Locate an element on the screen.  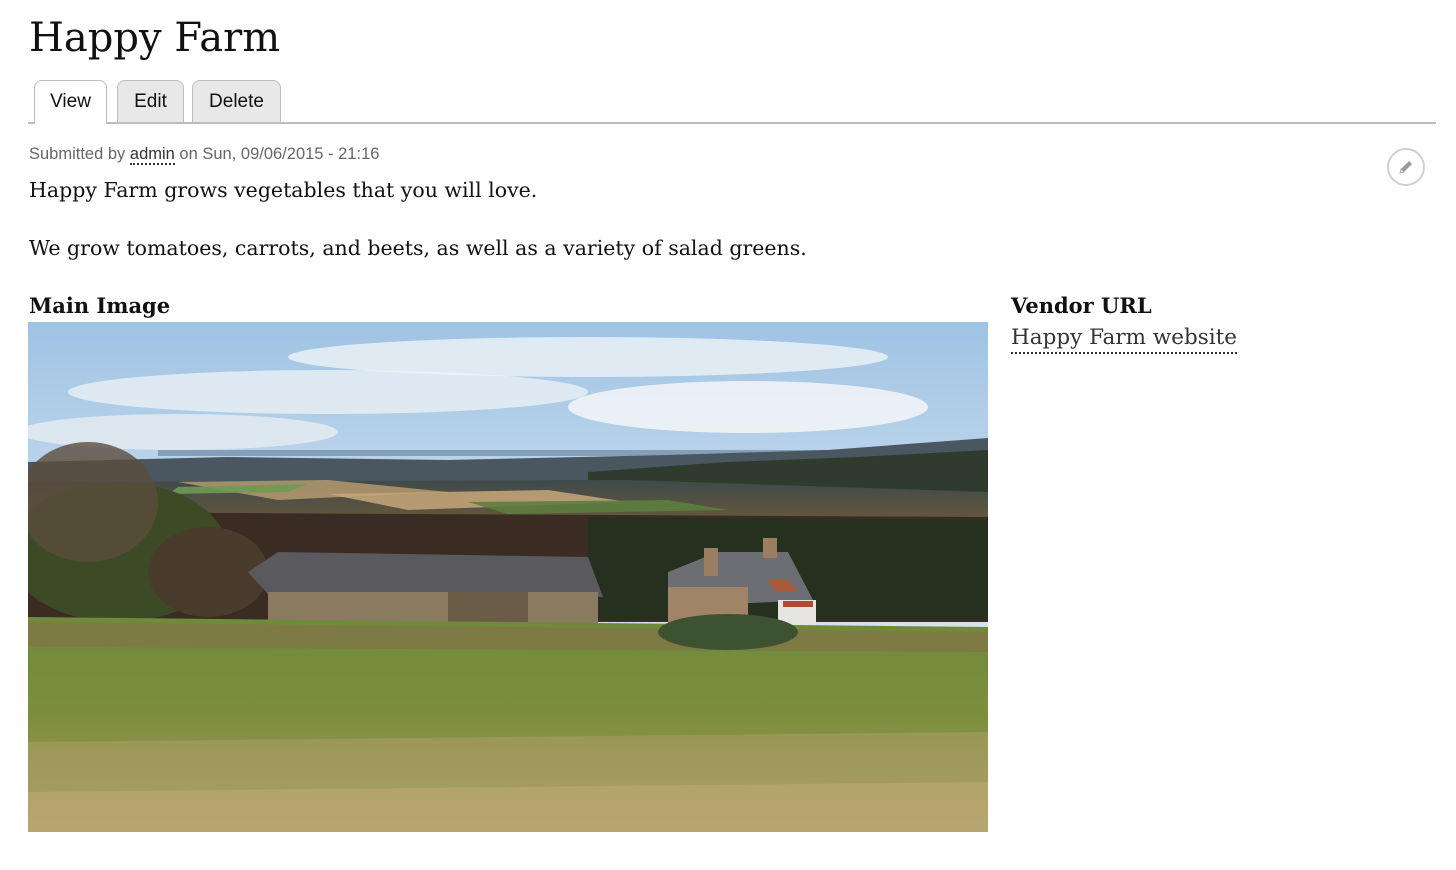
pencil-icon is located at coordinates (1405, 167).